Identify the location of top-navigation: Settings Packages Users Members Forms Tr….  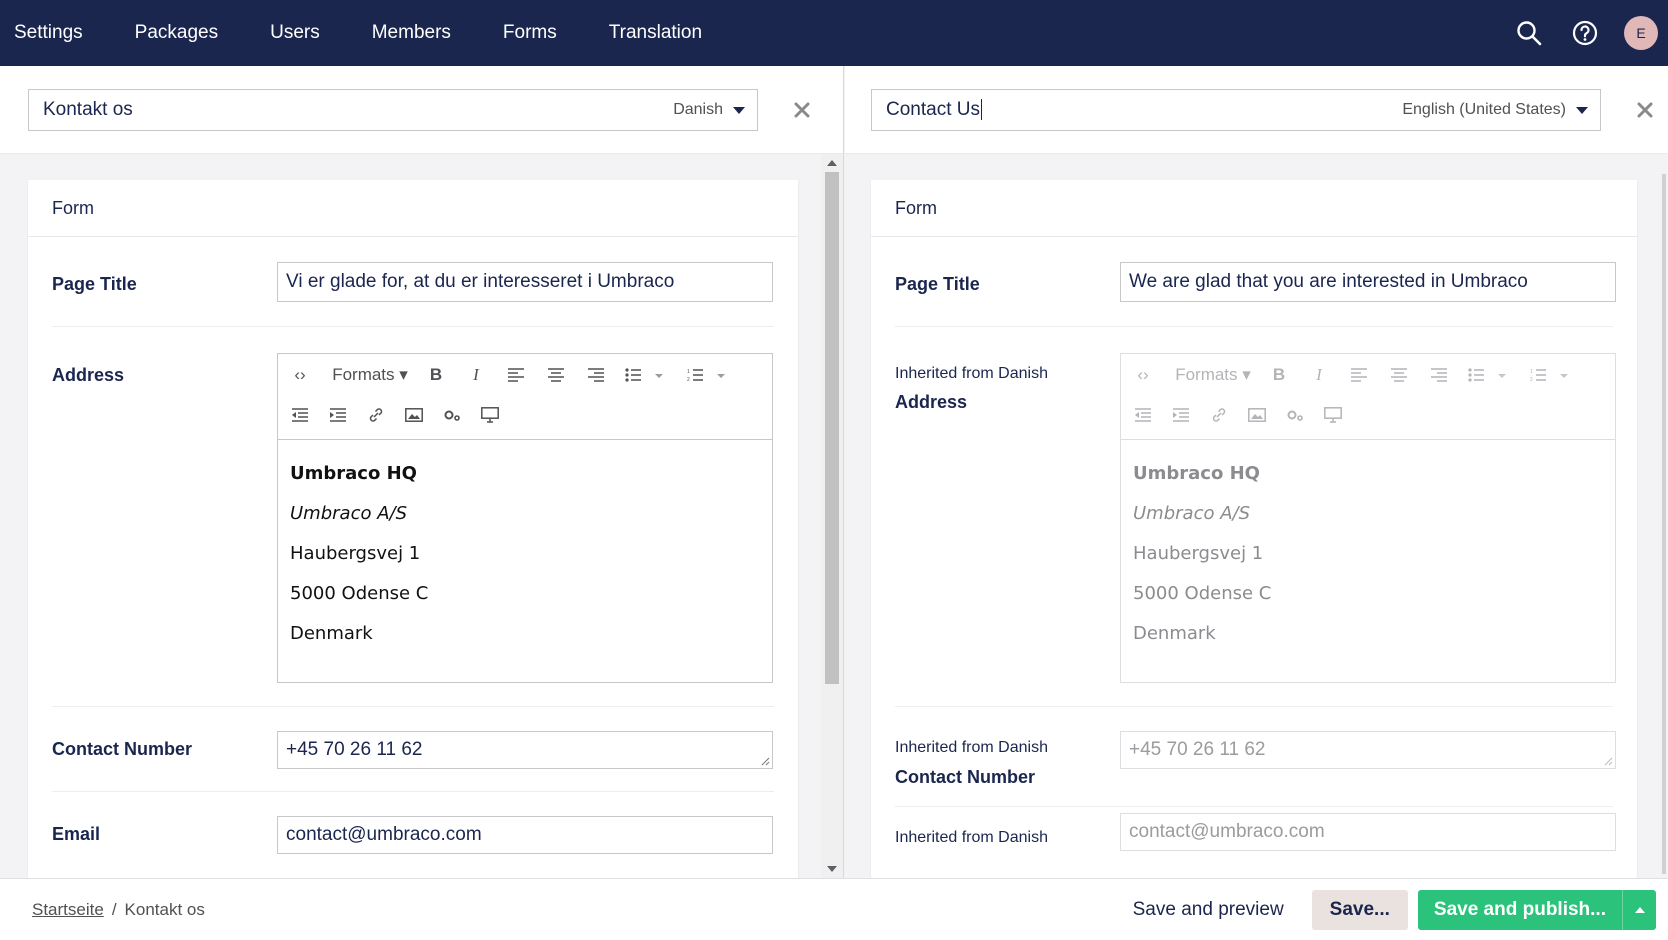
(834, 33).